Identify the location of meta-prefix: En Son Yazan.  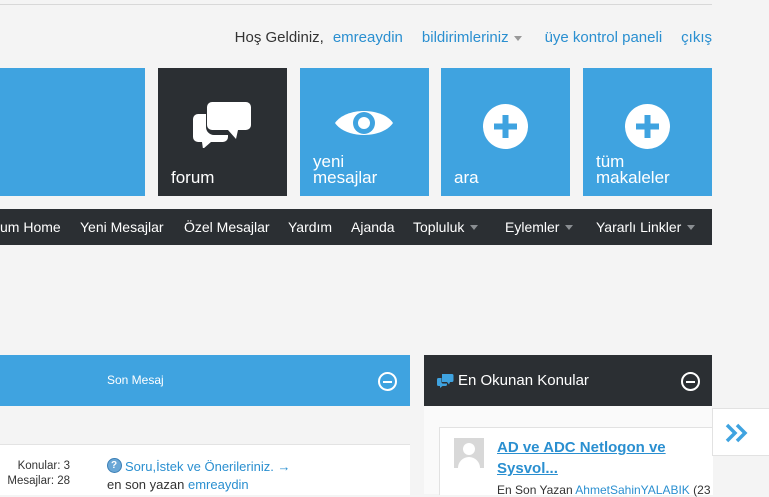
(535, 490).